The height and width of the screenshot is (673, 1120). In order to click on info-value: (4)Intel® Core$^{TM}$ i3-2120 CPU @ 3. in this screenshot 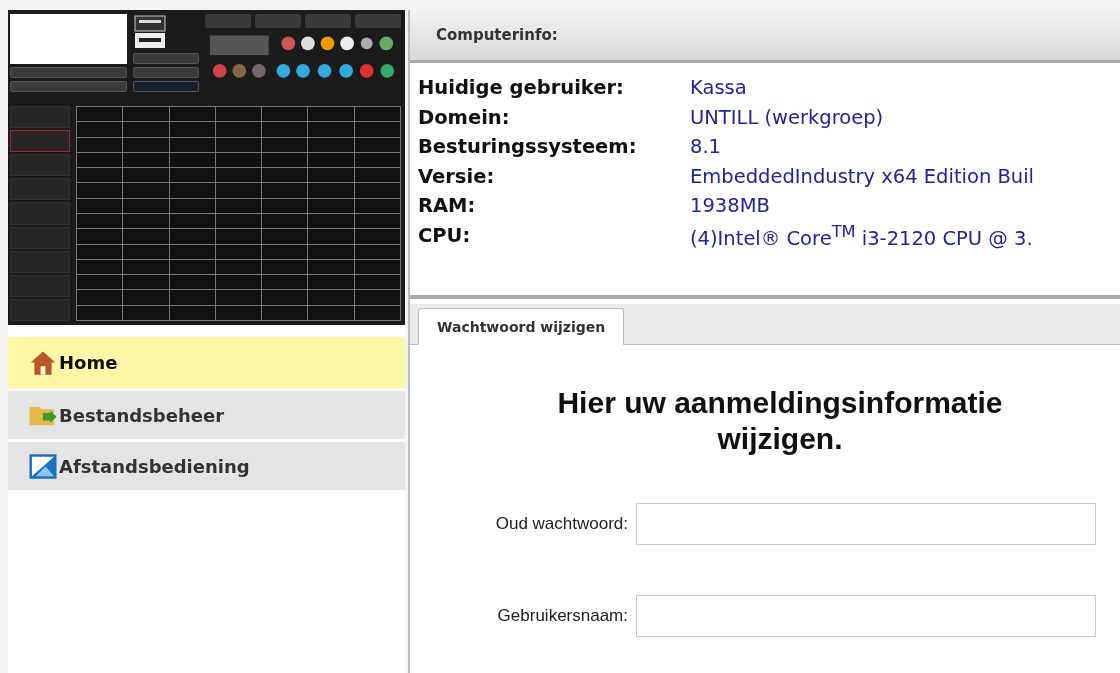, I will do `click(861, 235)`.